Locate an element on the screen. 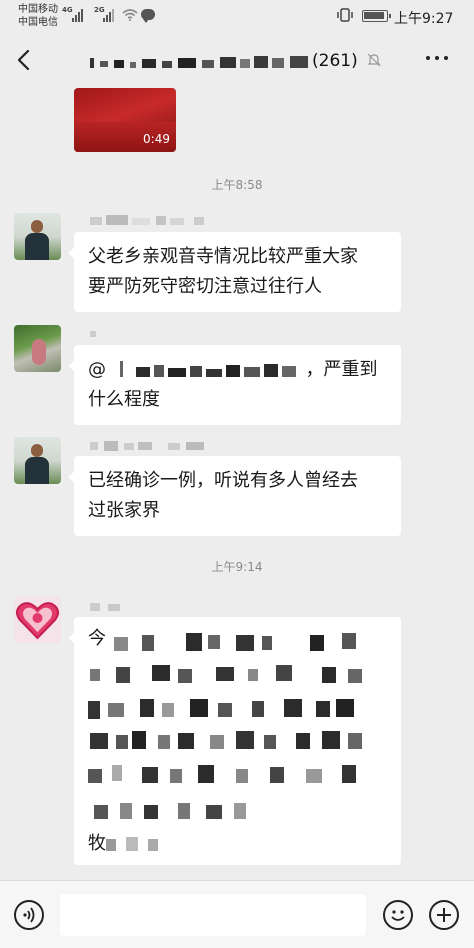 The image size is (474, 948). message-bubble: 父老乡亲观音寺情况比较严重大家 要严防死守密切注意过往行人 is located at coordinates (234, 272).